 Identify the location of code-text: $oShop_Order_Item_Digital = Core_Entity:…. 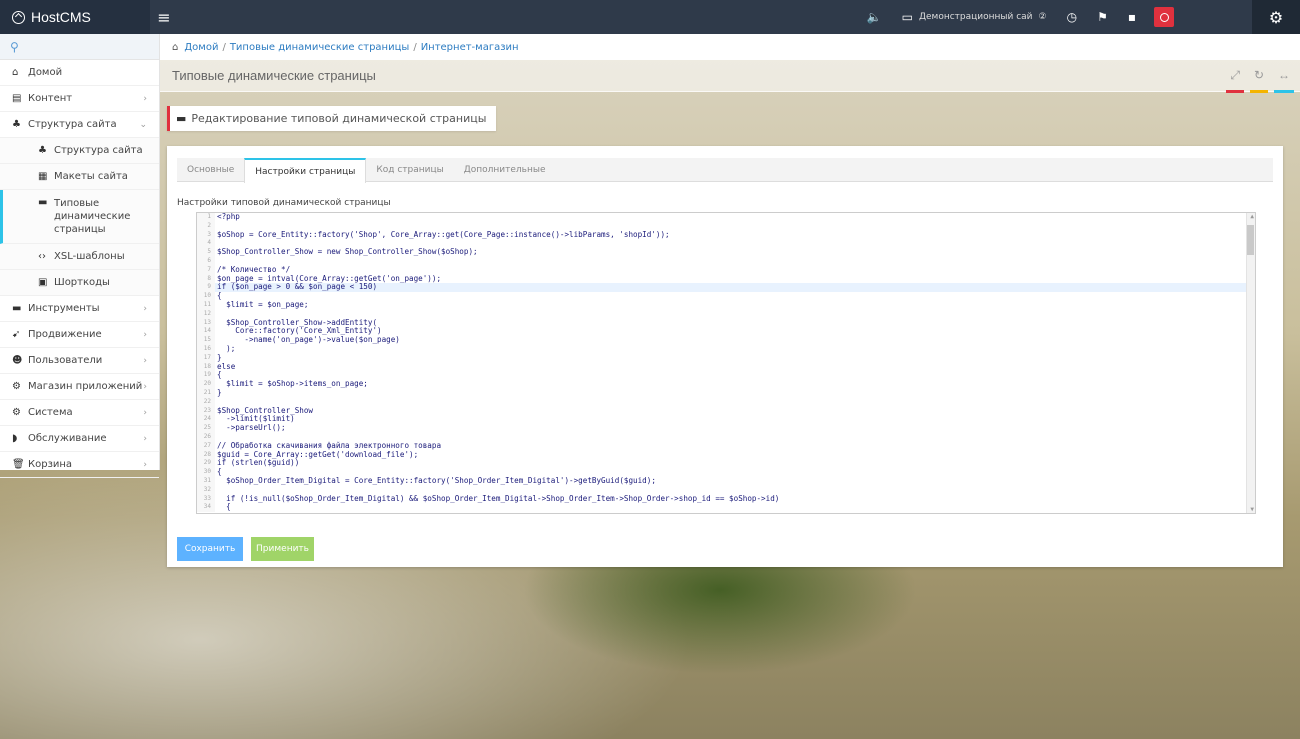
(436, 480).